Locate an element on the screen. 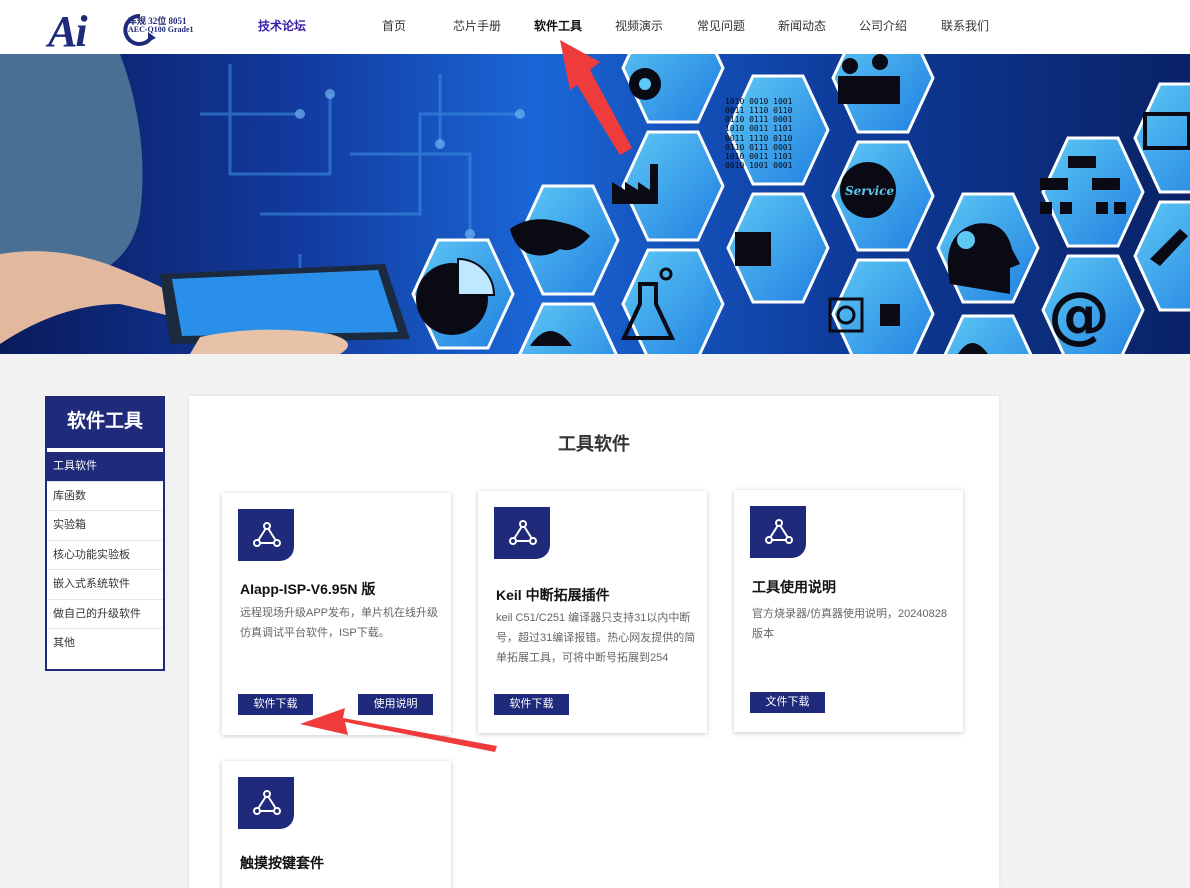 The height and width of the screenshot is (888, 1190). logo-mark: Ai is located at coordinates (68, 31).